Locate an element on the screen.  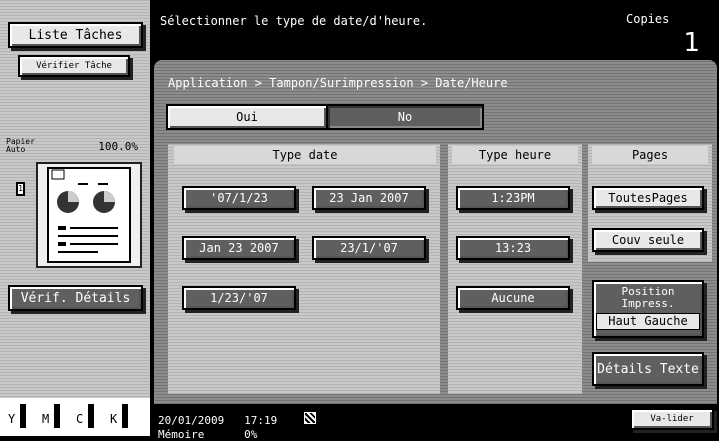
pages-header: Pages is located at coordinates (650, 155).